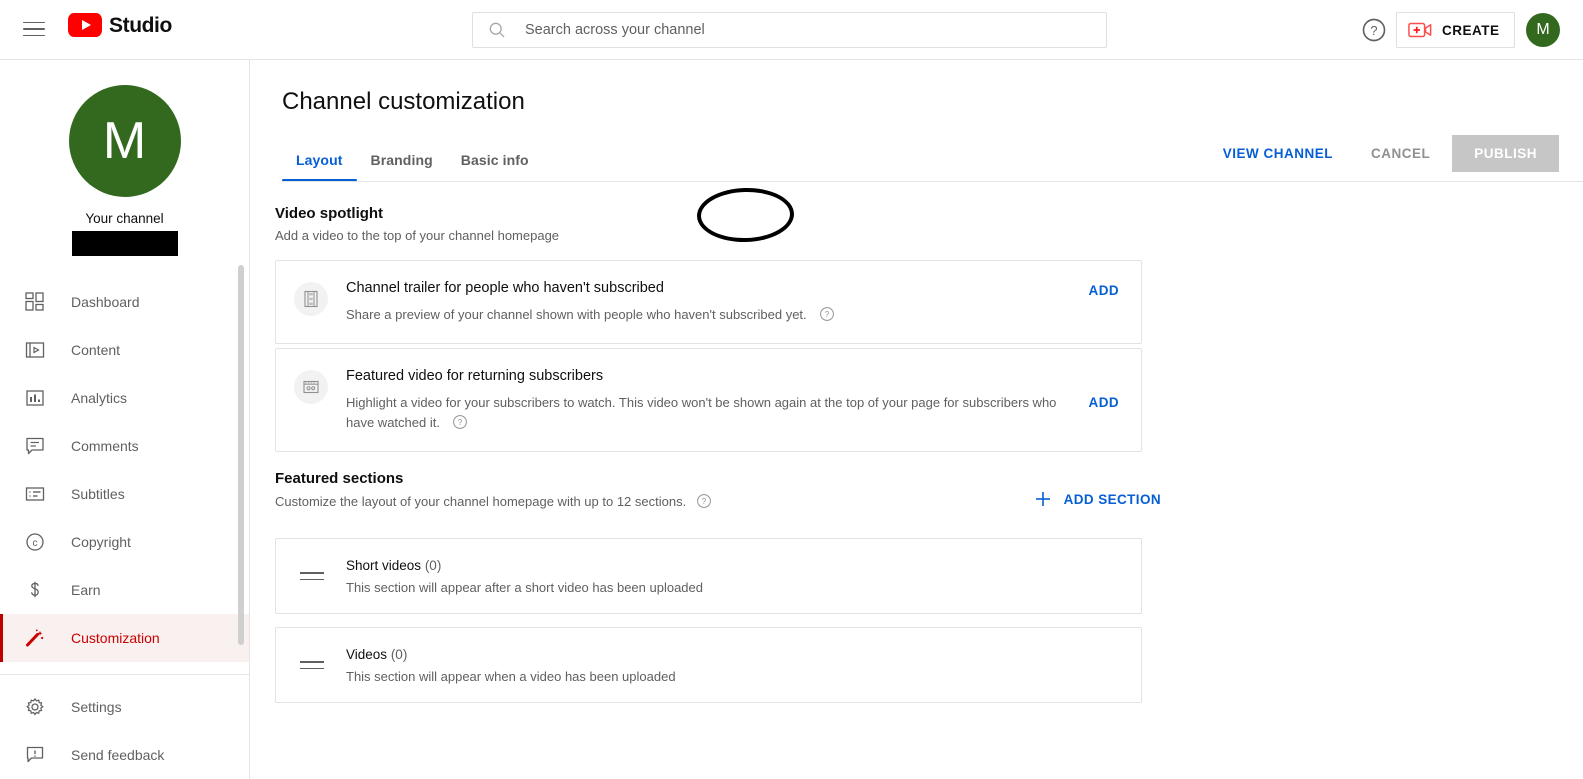 The image size is (1583, 779). What do you see at coordinates (807, 30) in the screenshot?
I see `search-input` at bounding box center [807, 30].